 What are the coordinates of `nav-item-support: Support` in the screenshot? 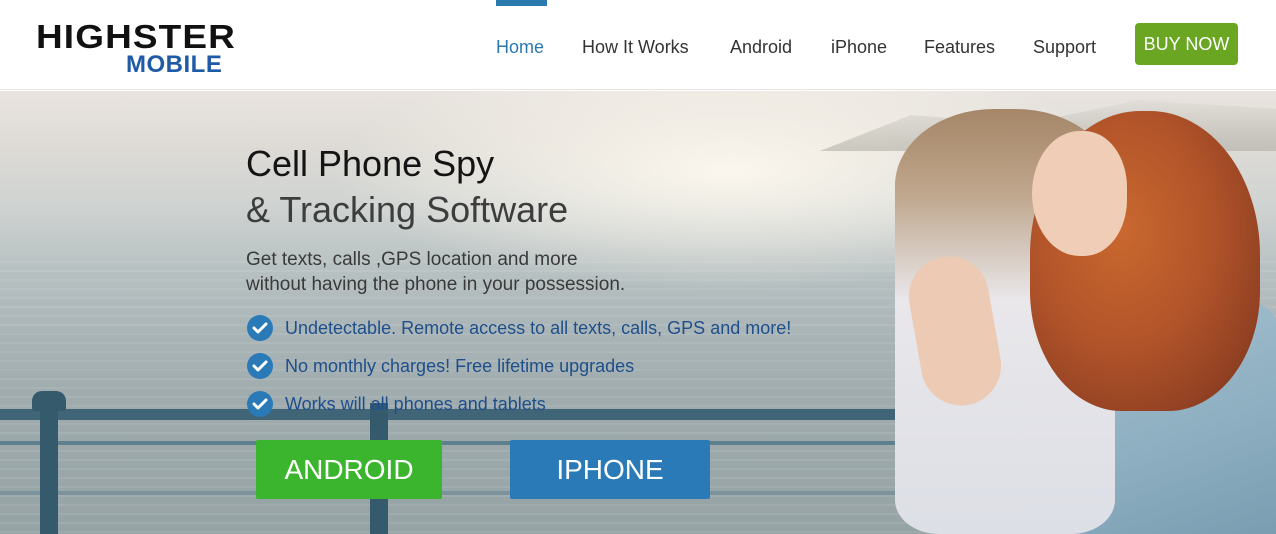 It's located at (1064, 47).